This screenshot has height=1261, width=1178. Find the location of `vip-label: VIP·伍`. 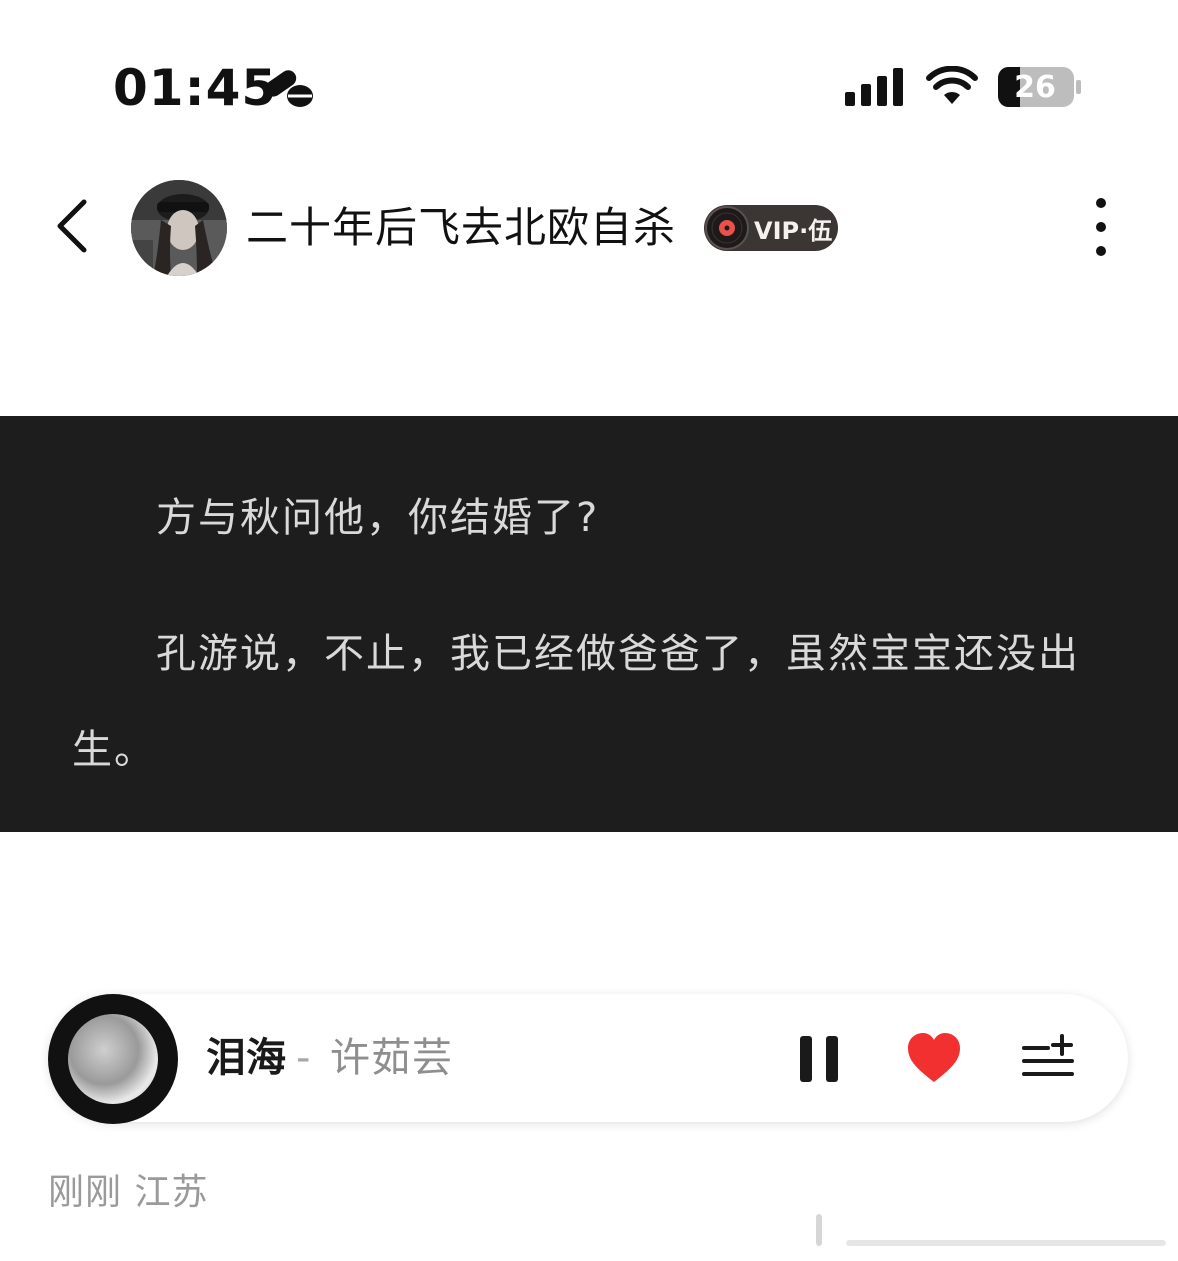

vip-label: VIP·伍 is located at coordinates (793, 230).